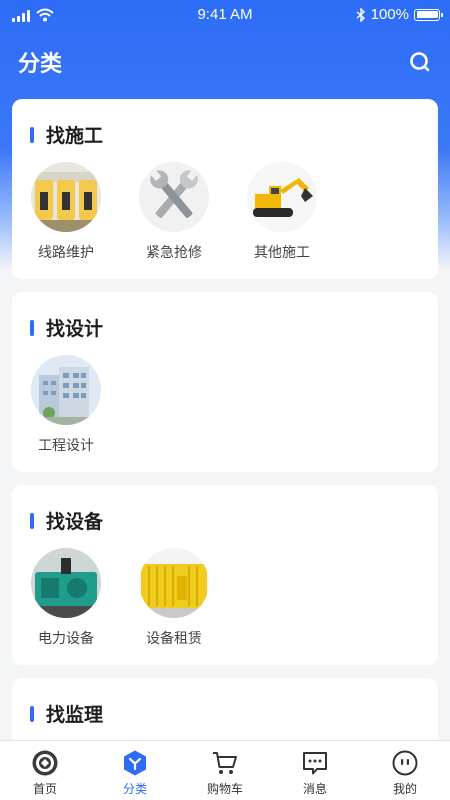 This screenshot has height=800, width=450. Describe the element at coordinates (174, 253) in the screenshot. I see `item-label: 紧急抢修` at that location.